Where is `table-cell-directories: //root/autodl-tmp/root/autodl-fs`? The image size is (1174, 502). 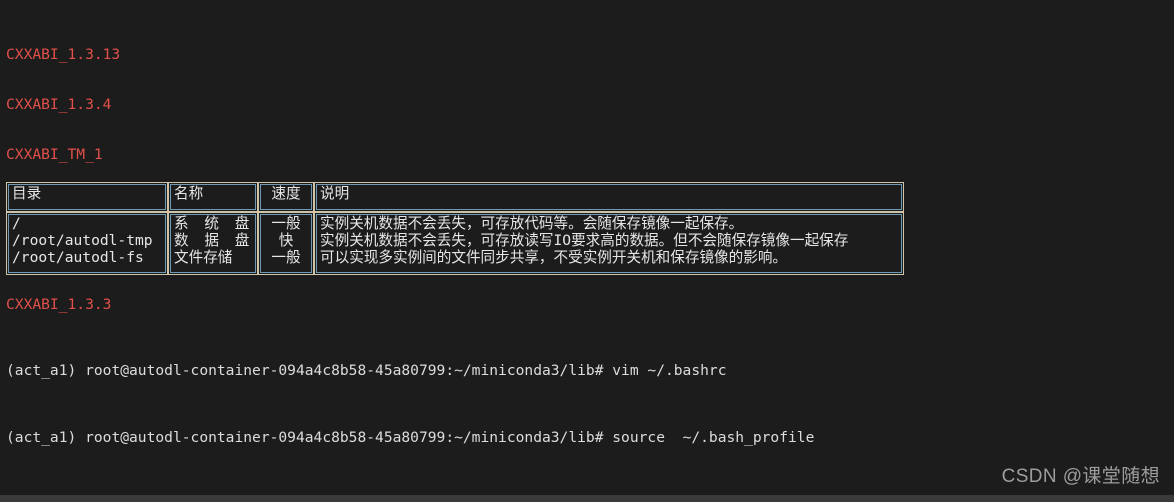 table-cell-directories: //root/autodl-tmp/root/autodl-fs is located at coordinates (87, 243).